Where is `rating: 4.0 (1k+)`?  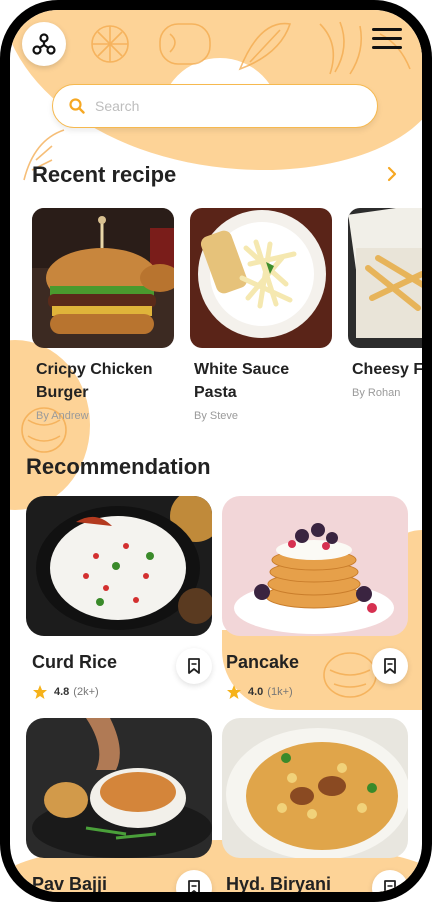 rating: 4.0 (1k+) is located at coordinates (259, 692).